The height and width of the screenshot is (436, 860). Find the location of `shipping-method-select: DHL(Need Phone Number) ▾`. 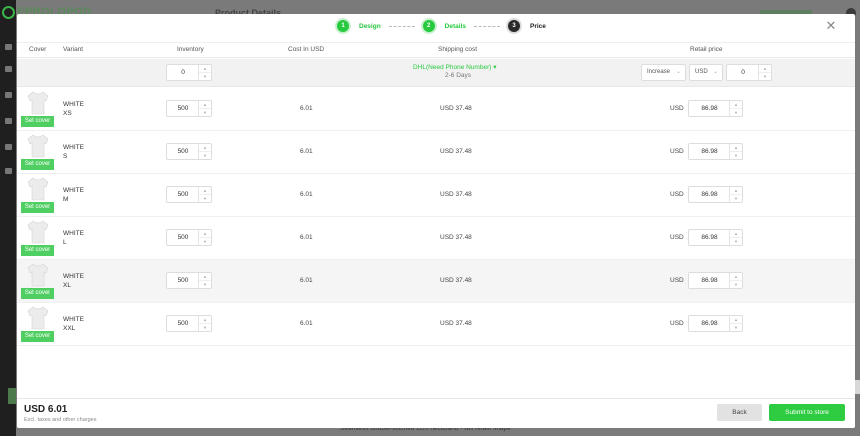

shipping-method-select: DHL(Need Phone Number) ▾ is located at coordinates (454, 67).